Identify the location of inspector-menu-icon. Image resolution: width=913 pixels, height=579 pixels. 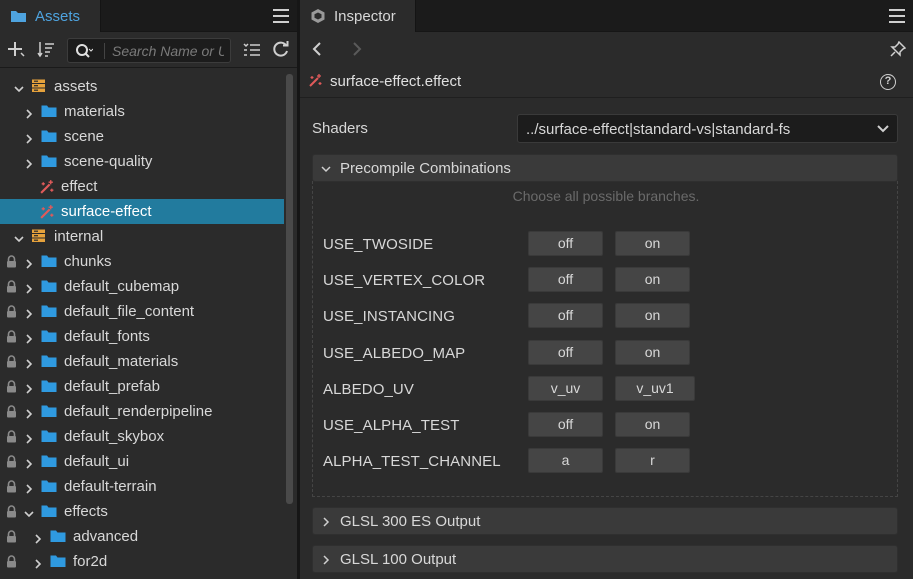
(897, 16).